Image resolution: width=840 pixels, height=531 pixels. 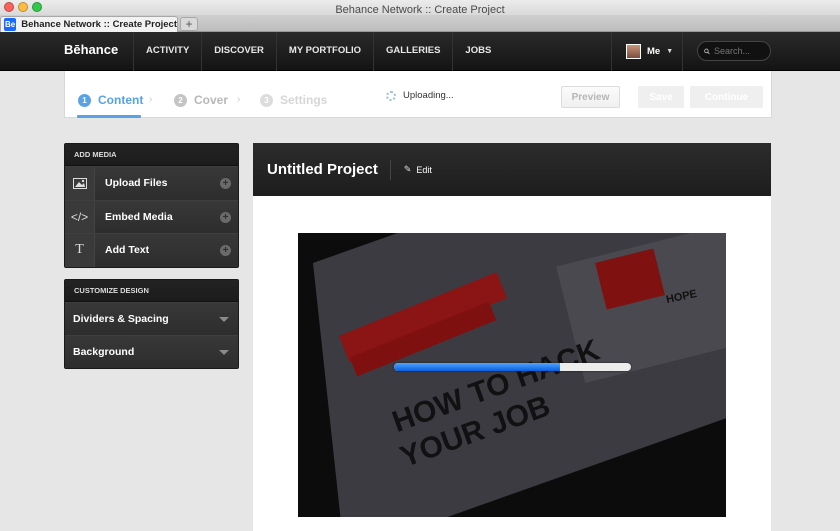 I want to click on save-button: Save, so click(x=661, y=97).